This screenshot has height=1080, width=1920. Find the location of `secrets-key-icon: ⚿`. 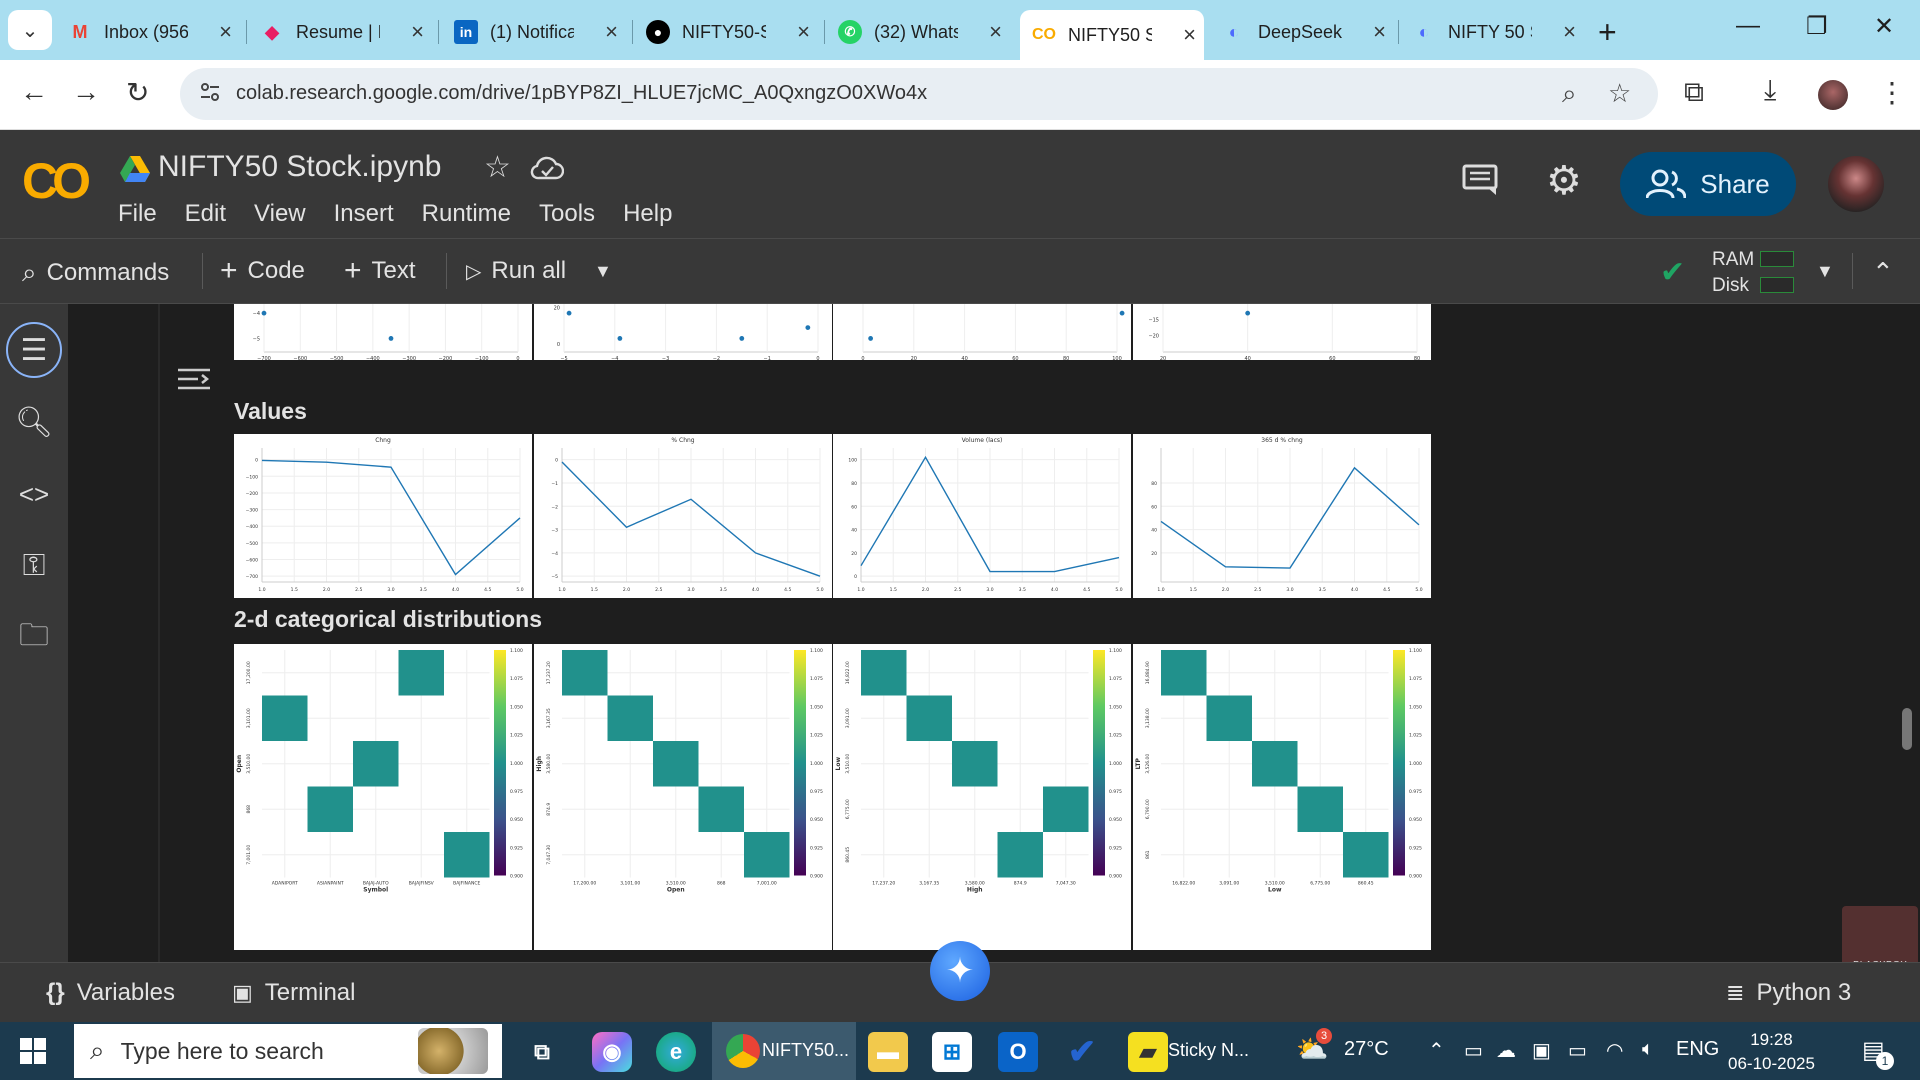

secrets-key-icon: ⚿ is located at coordinates (34, 566).